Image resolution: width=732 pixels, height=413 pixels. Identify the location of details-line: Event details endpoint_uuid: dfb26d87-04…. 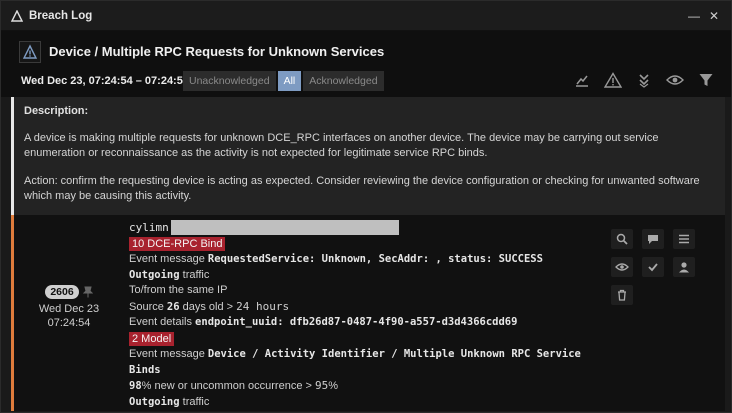
(379, 323).